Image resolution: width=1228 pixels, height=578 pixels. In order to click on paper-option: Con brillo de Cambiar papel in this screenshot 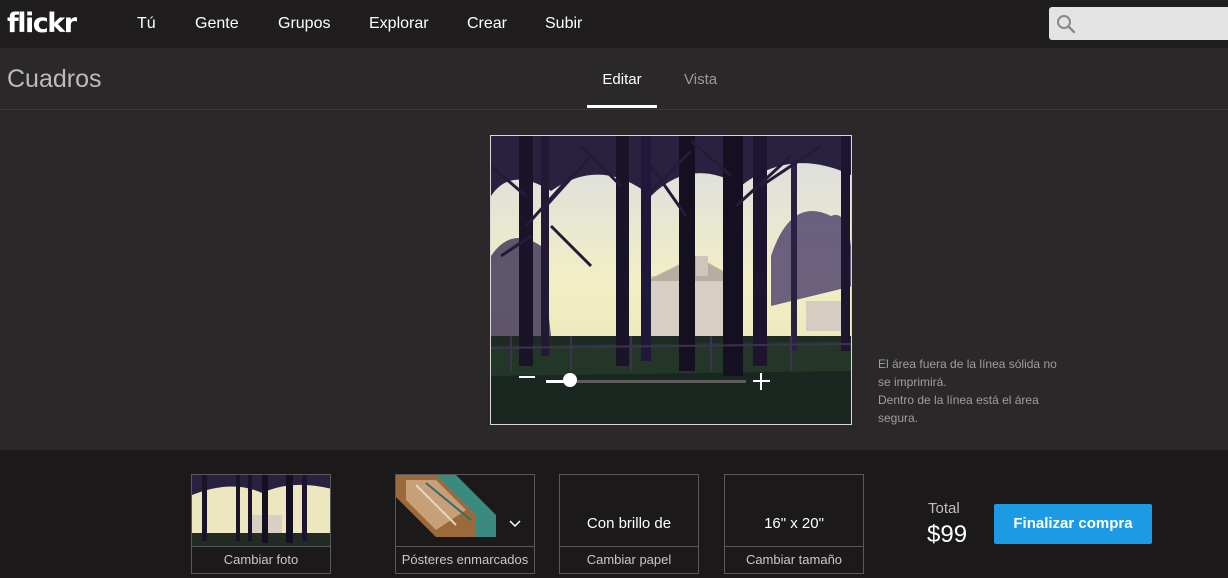, I will do `click(629, 524)`.